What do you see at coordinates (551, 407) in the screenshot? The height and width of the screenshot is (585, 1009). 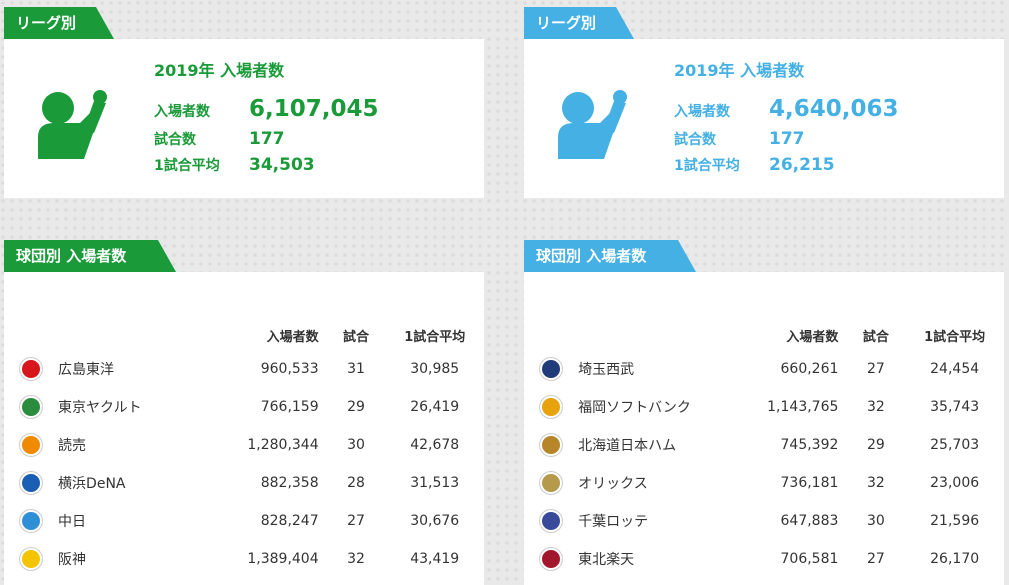 I see `hawks-logo-icon` at bounding box center [551, 407].